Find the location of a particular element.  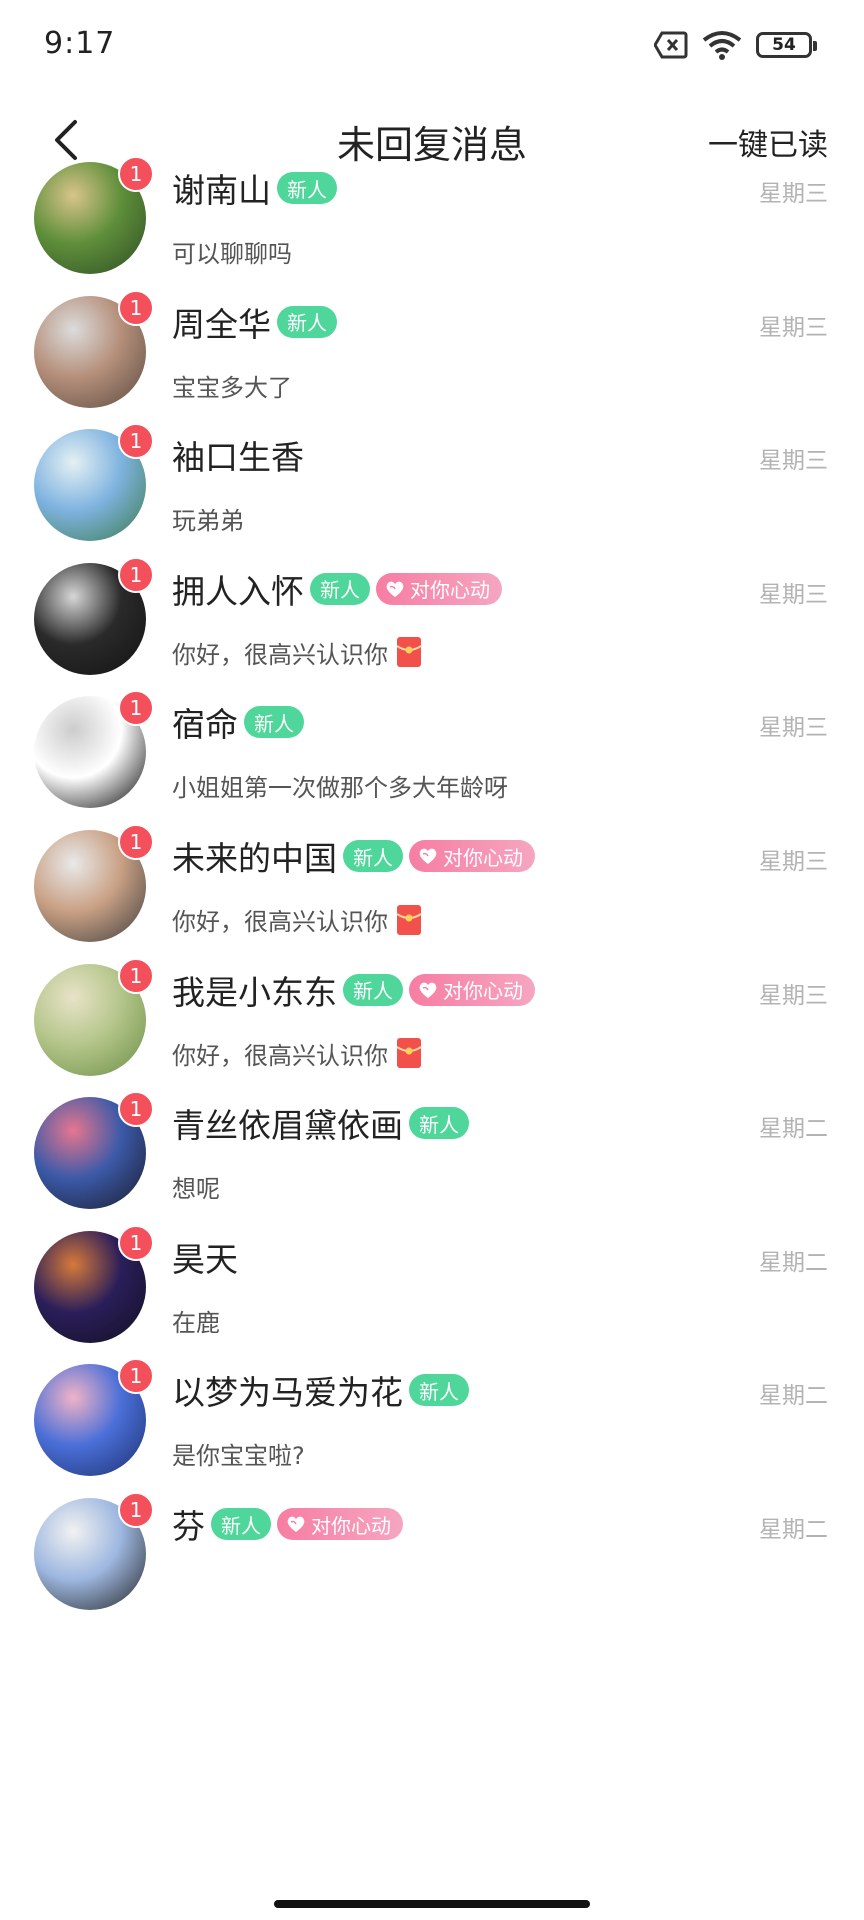

status-icons: 54 is located at coordinates (735, 45).